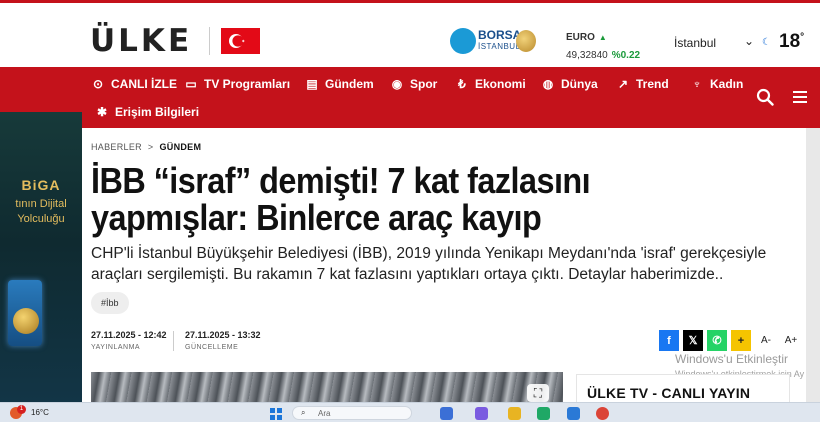  What do you see at coordinates (276, 414) in the screenshot?
I see `windows-start-icon` at bounding box center [276, 414].